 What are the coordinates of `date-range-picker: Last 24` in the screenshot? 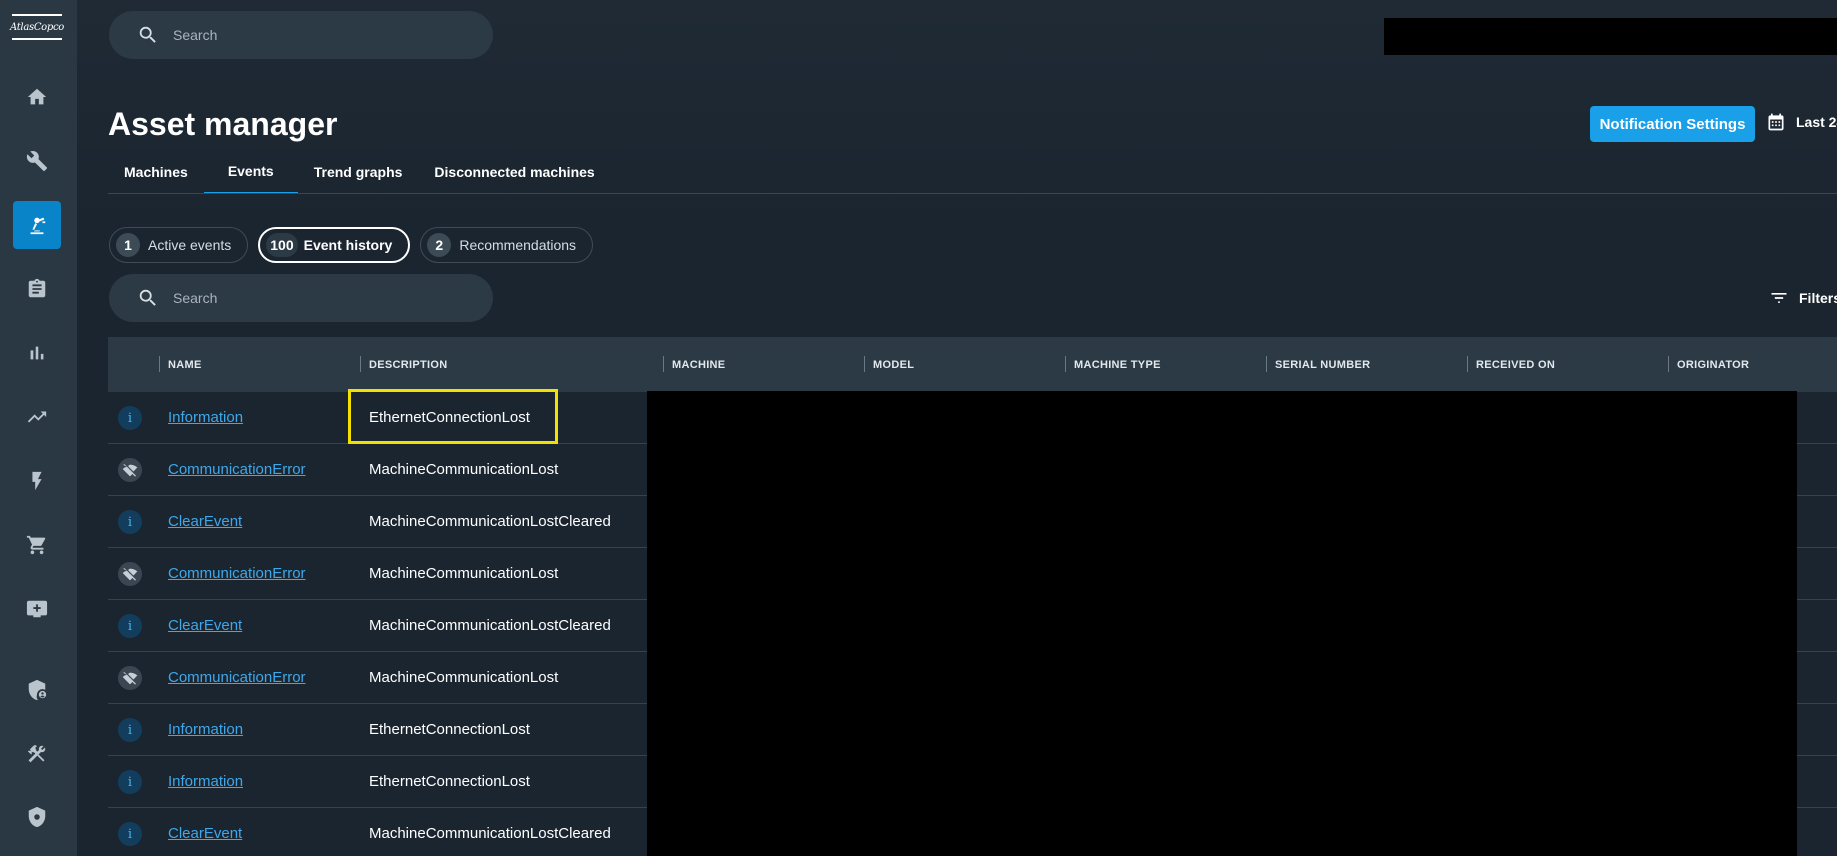 It's located at (1801, 122).